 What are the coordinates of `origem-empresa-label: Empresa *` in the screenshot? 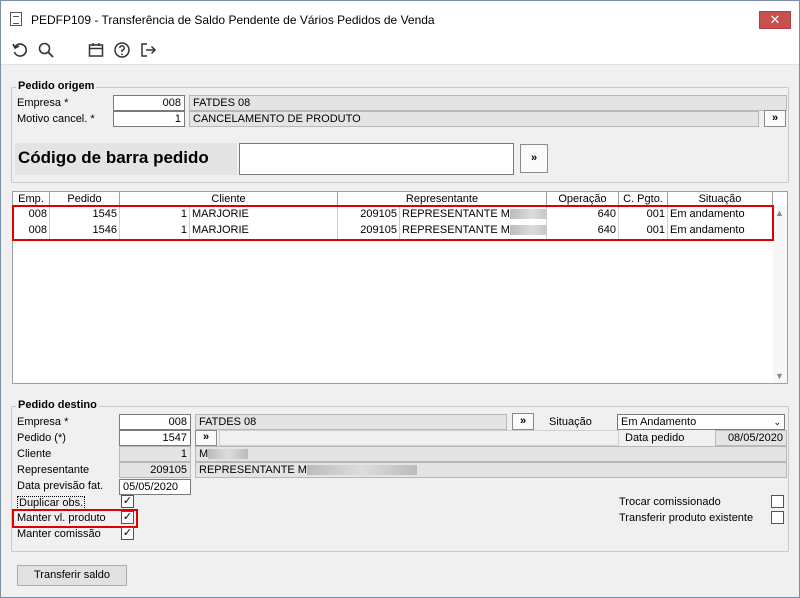 It's located at (43, 103).